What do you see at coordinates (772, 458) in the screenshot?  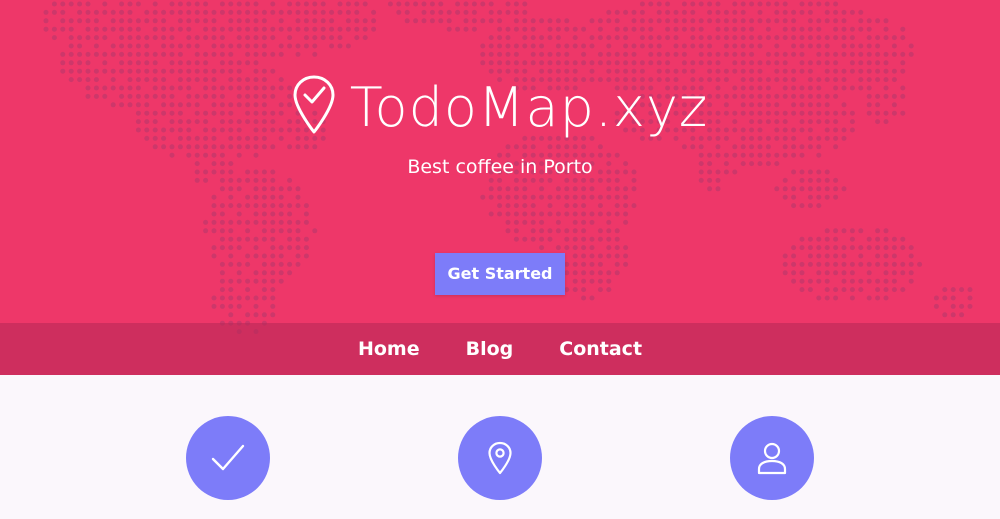 I see `user-icon` at bounding box center [772, 458].